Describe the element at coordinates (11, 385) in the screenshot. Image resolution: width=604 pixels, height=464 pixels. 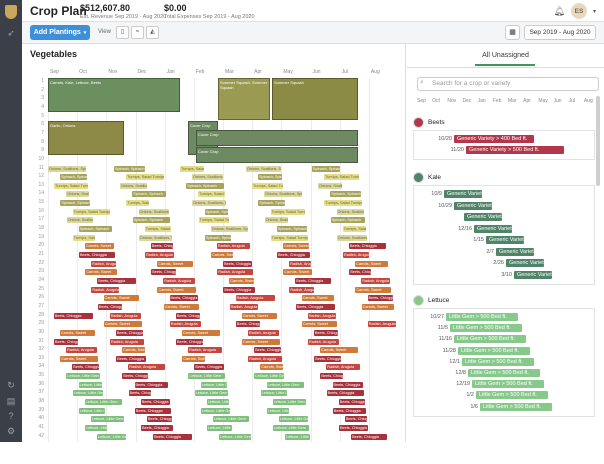
I see `refresh-icon: ↻` at that location.